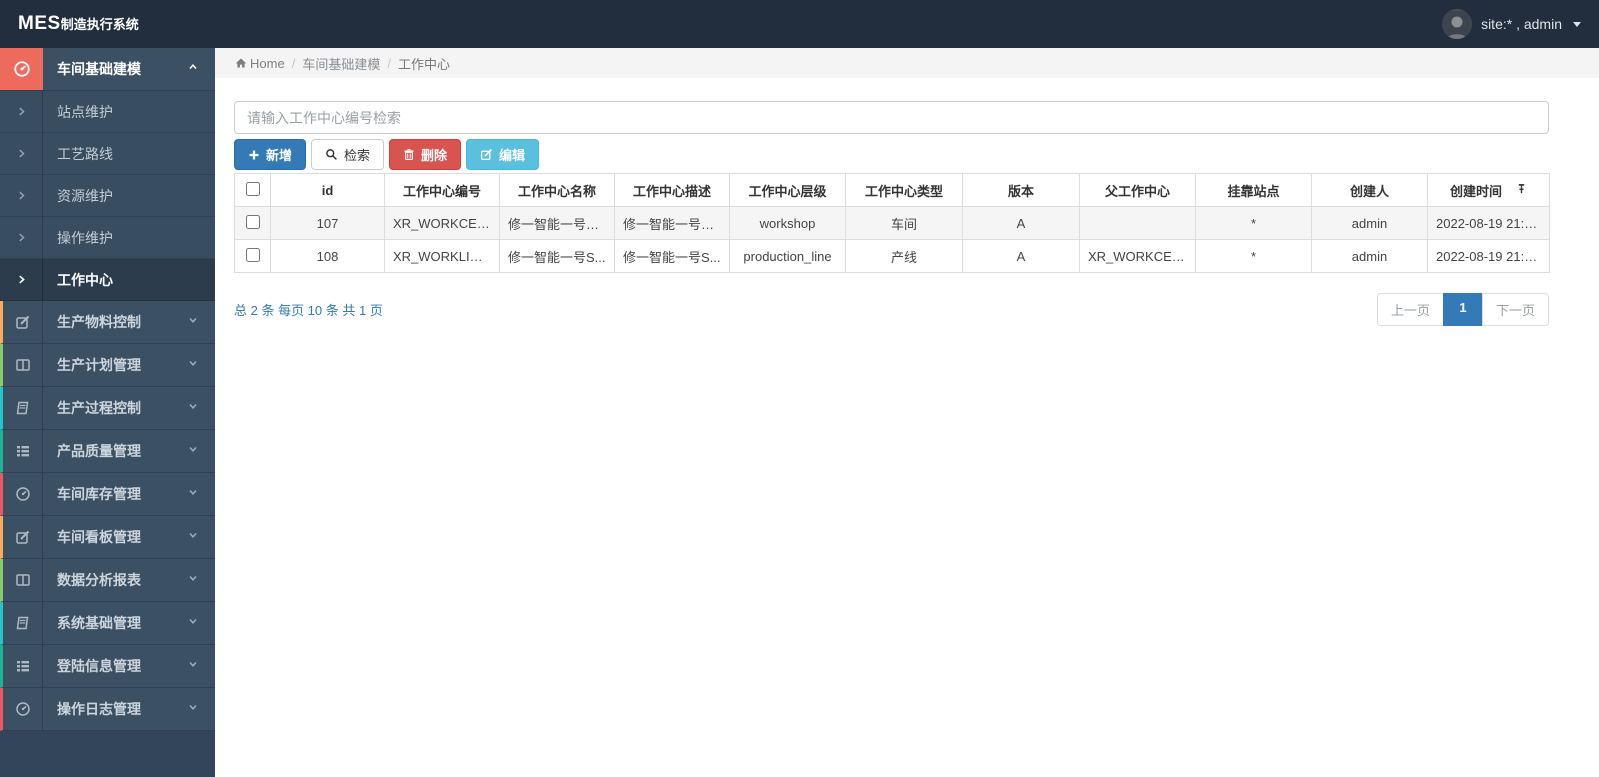 Image resolution: width=1599 pixels, height=777 pixels. I want to click on sidebar-group-system-management: 系统基础管理, so click(107, 623).